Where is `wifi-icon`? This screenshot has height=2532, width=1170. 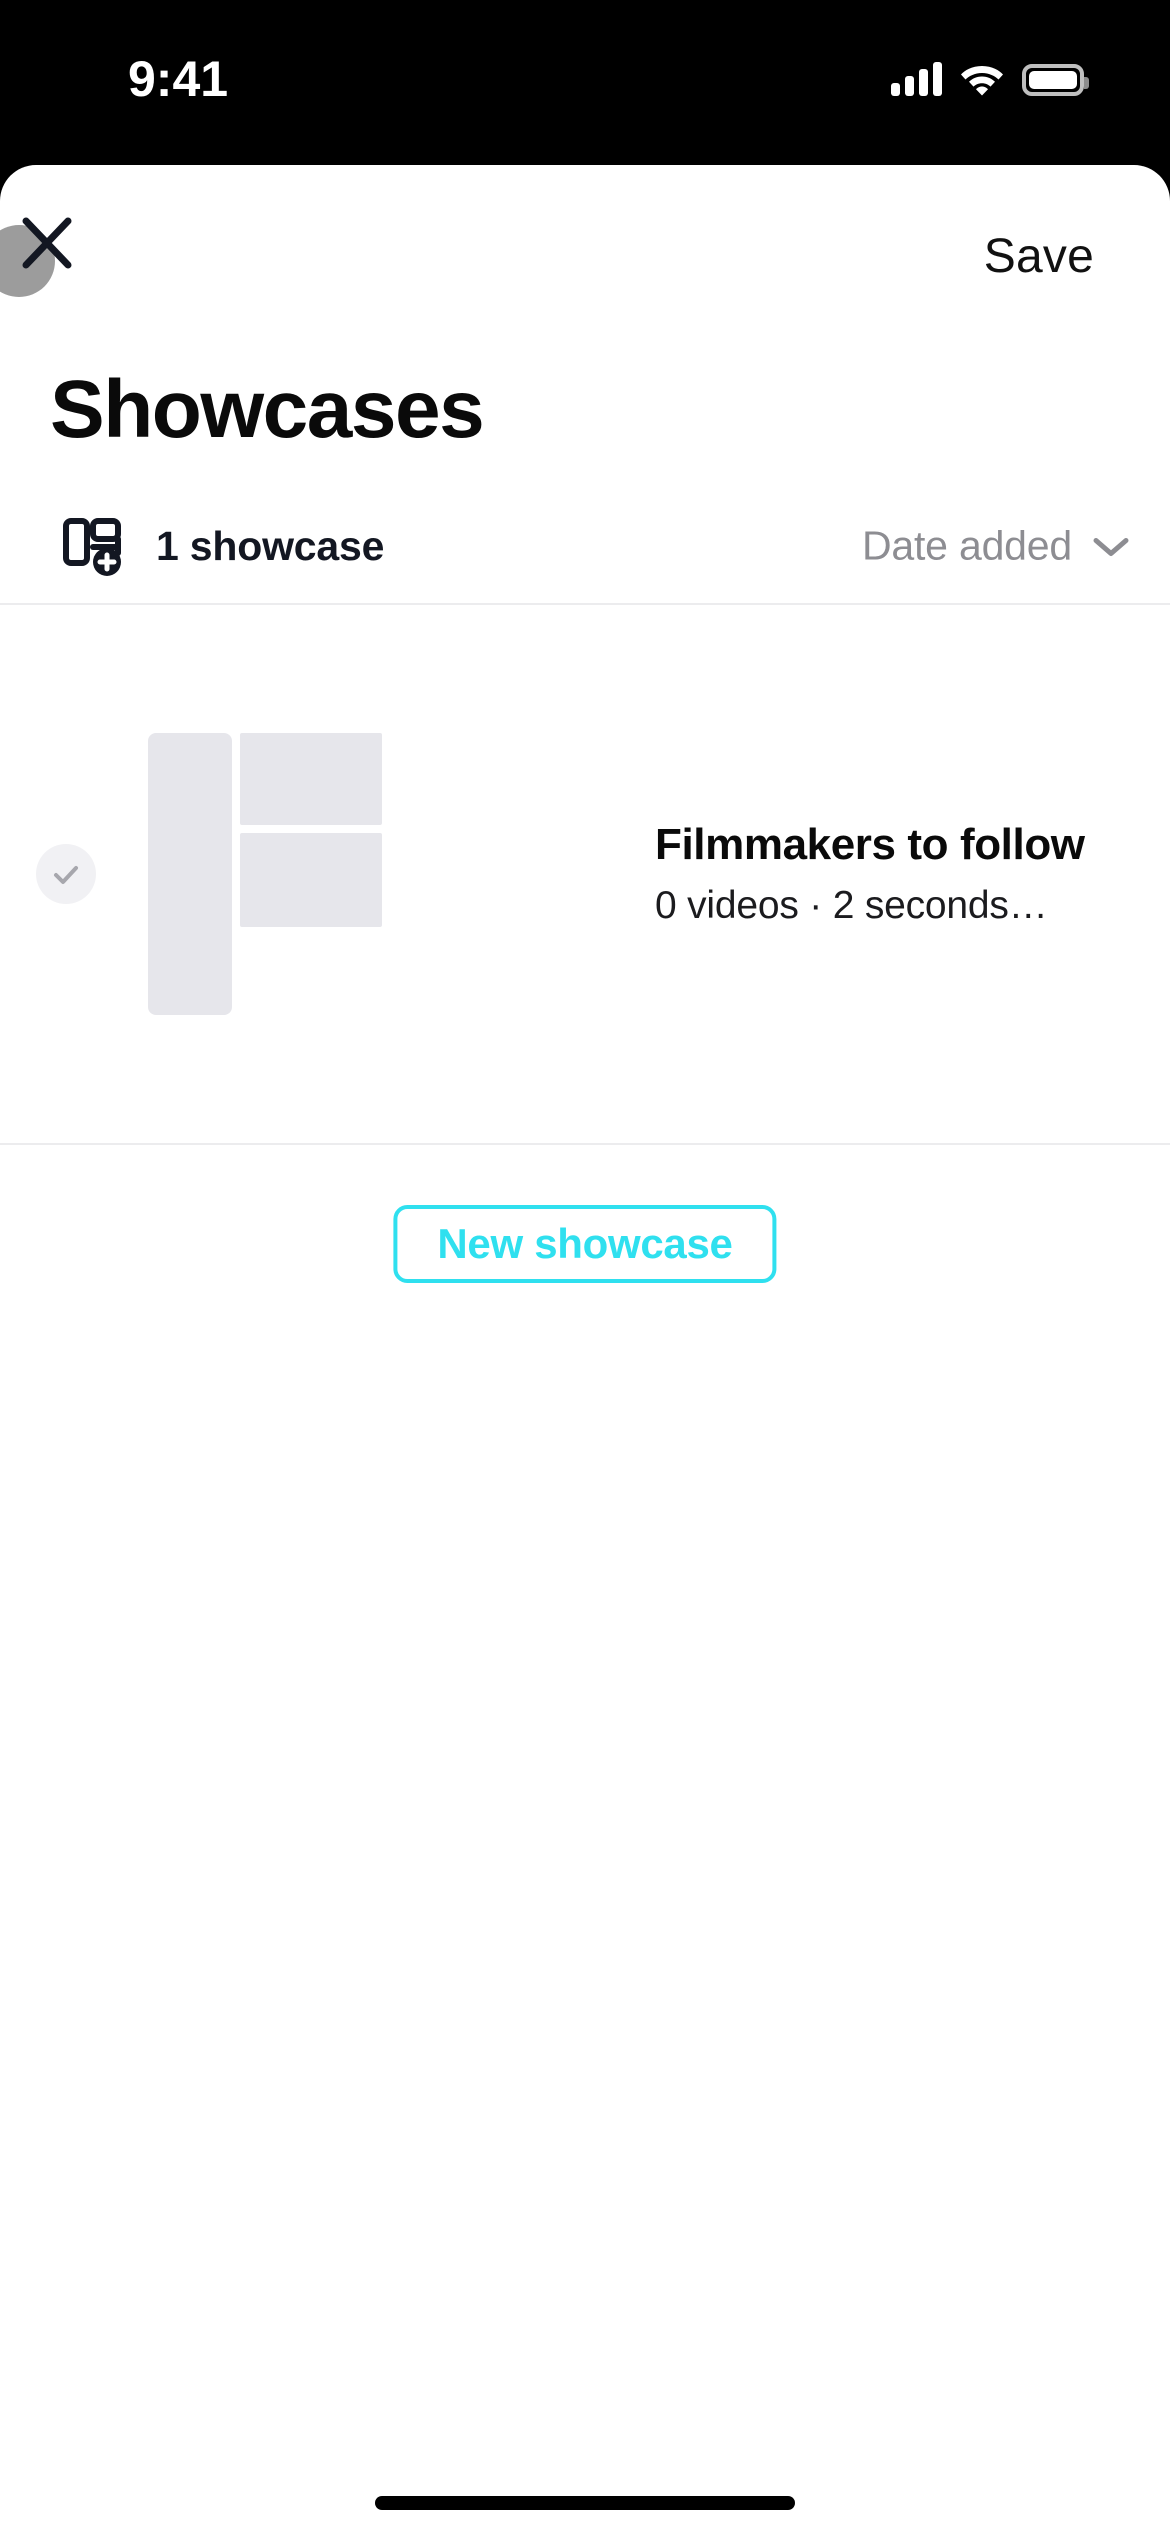 wifi-icon is located at coordinates (982, 81).